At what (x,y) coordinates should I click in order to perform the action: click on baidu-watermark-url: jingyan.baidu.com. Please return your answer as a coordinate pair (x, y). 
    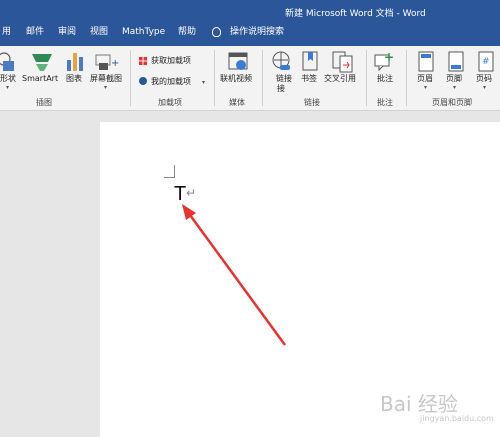
    Looking at the image, I should click on (457, 418).